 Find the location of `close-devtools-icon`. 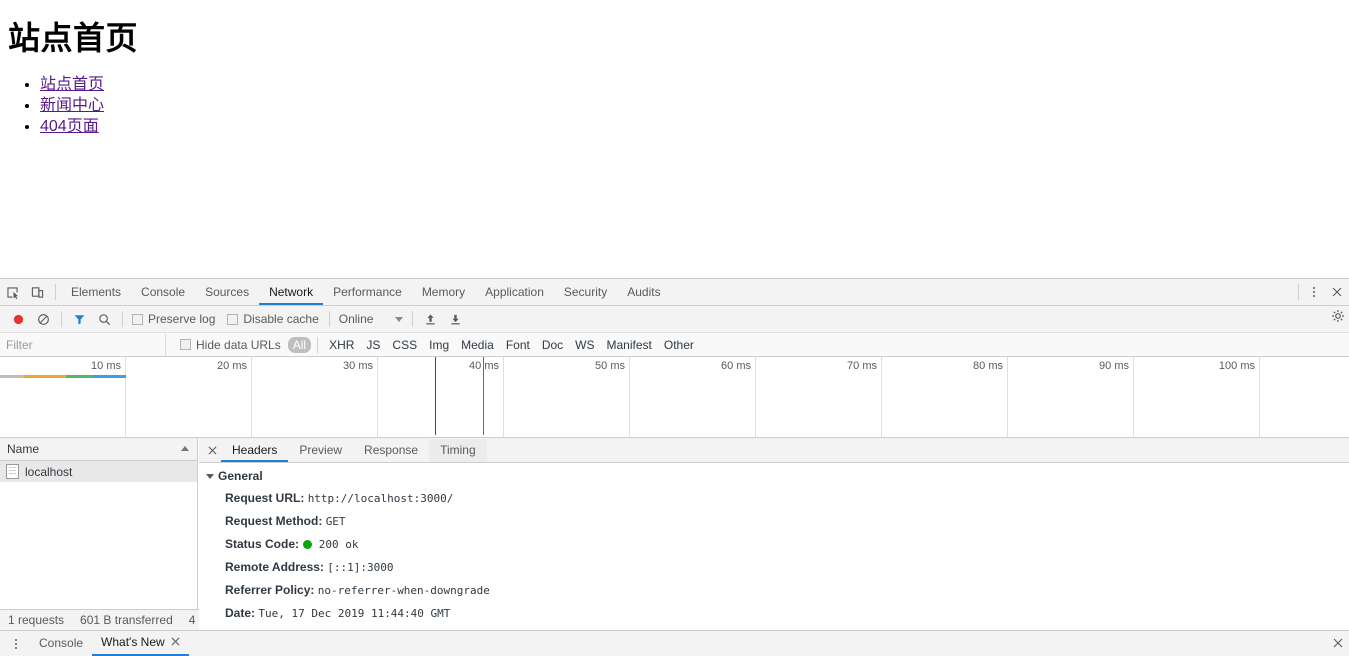

close-devtools-icon is located at coordinates (1336, 291).